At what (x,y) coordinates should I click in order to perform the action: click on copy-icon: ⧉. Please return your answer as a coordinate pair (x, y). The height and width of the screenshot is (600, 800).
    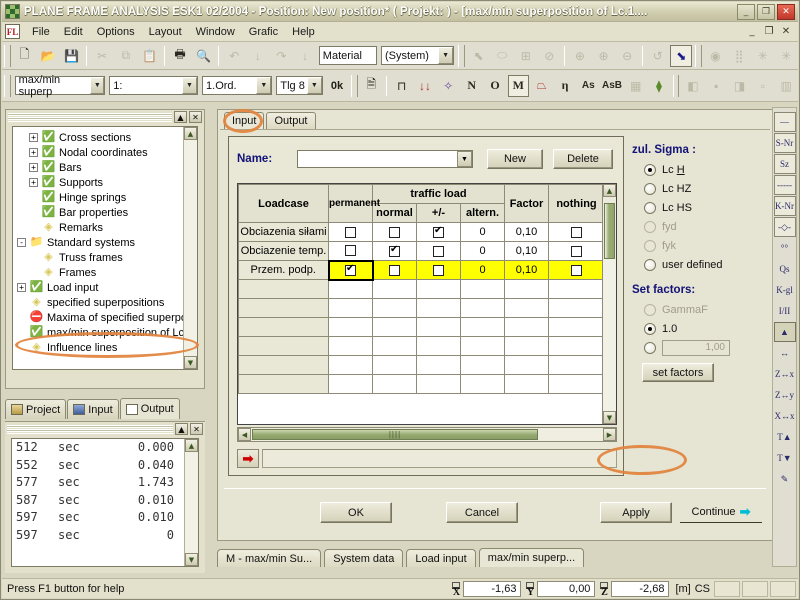
    Looking at the image, I should click on (126, 56).